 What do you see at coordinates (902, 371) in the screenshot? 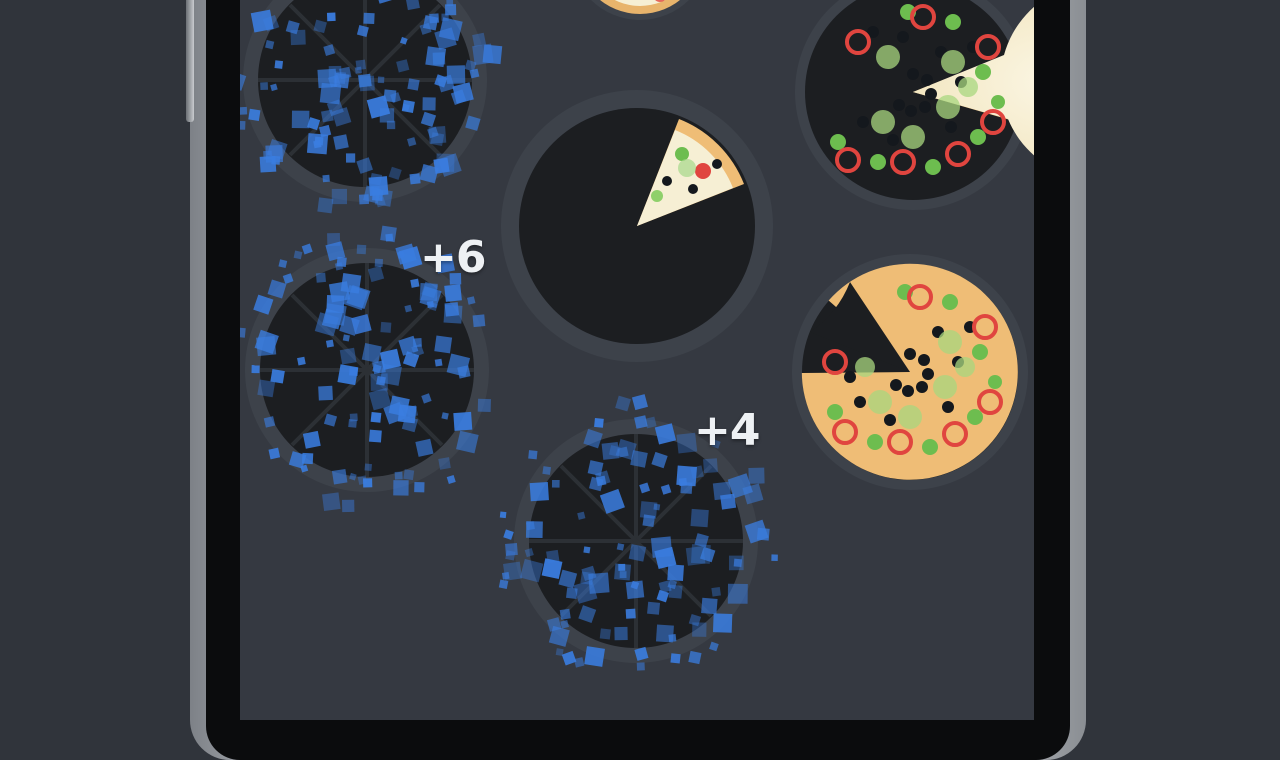
I see `pizza-middle-right` at bounding box center [902, 371].